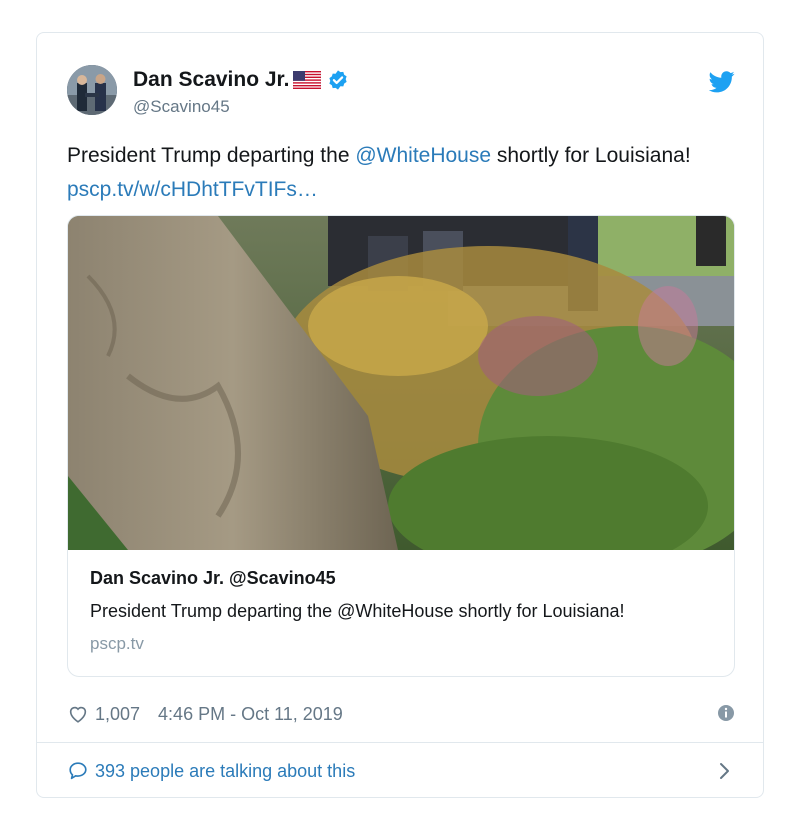 The height and width of the screenshot is (835, 800). I want to click on display-name: Dan Scavino Jr., so click(211, 80).